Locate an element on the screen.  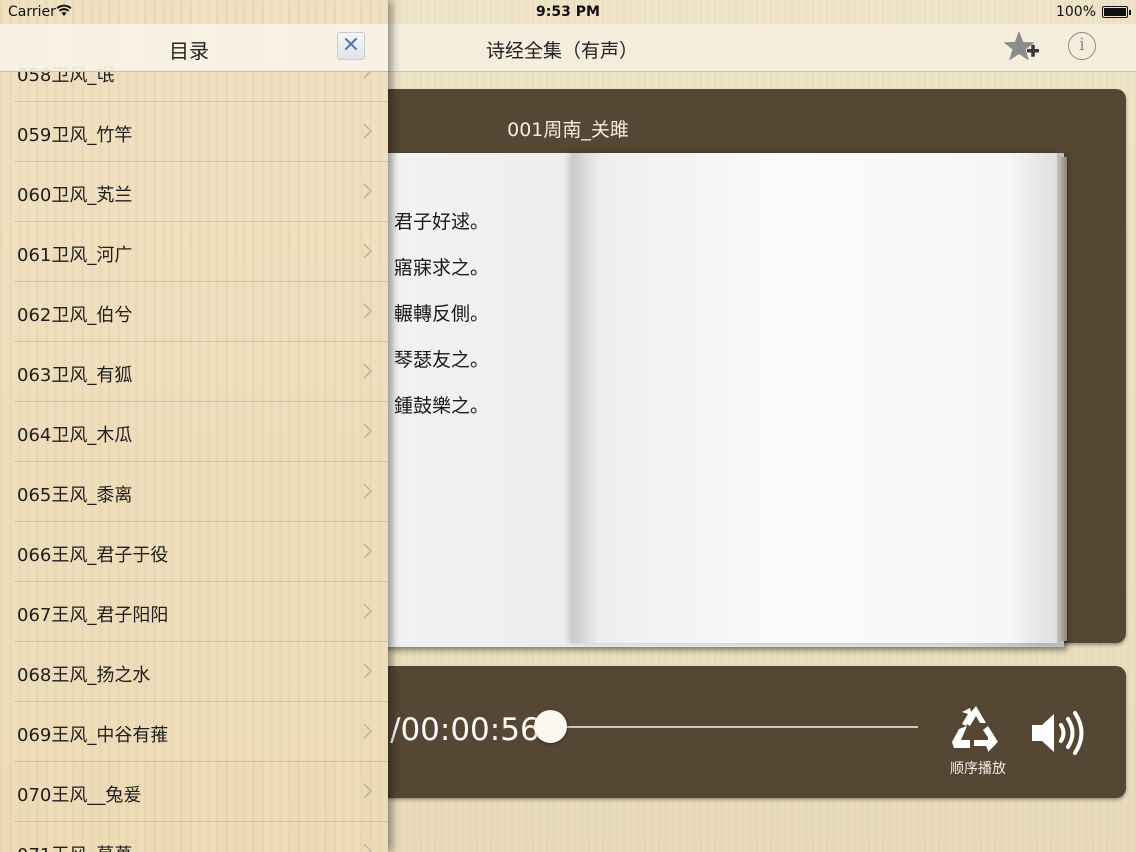
audio-player: /00:00:56 顺序播放 is located at coordinates (739, 732).